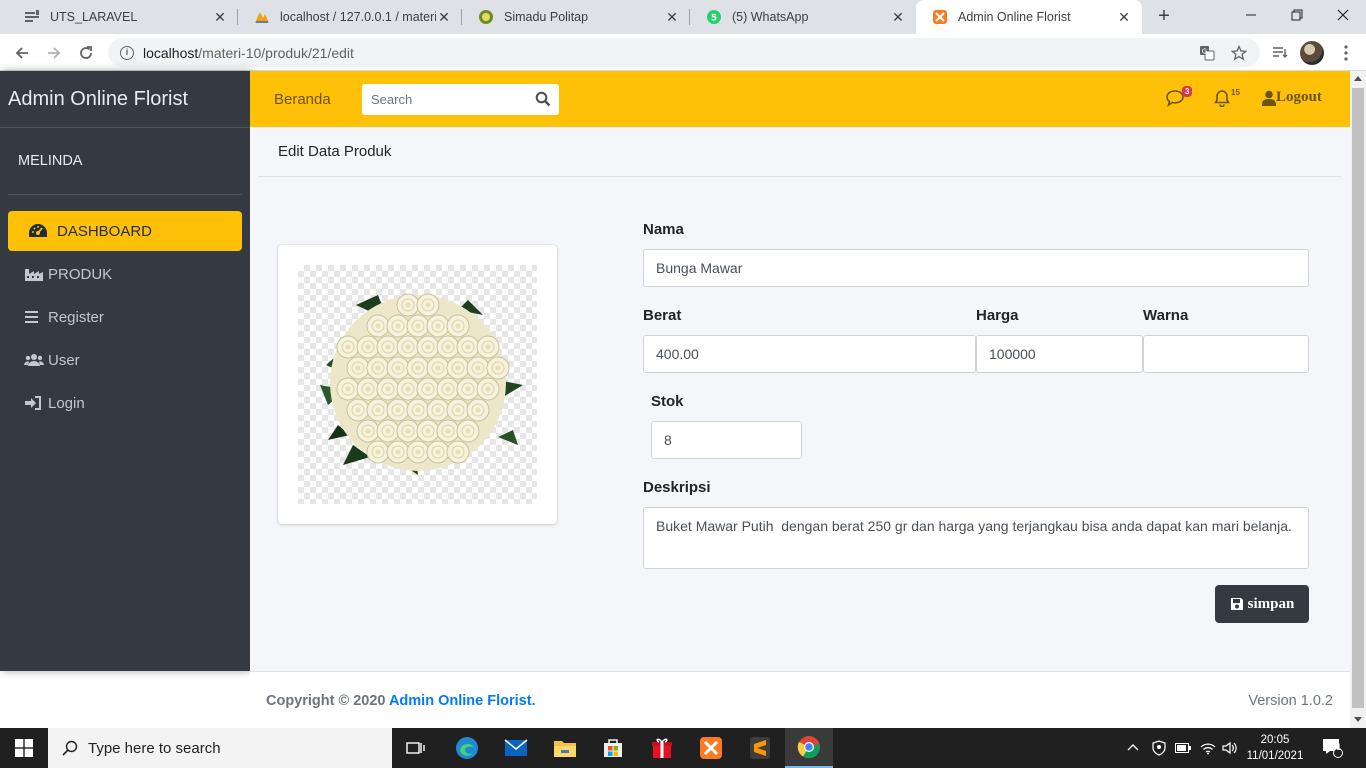 The height and width of the screenshot is (768, 1366). Describe the element at coordinates (302, 99) in the screenshot. I see `nav-home-link: Beranda` at that location.